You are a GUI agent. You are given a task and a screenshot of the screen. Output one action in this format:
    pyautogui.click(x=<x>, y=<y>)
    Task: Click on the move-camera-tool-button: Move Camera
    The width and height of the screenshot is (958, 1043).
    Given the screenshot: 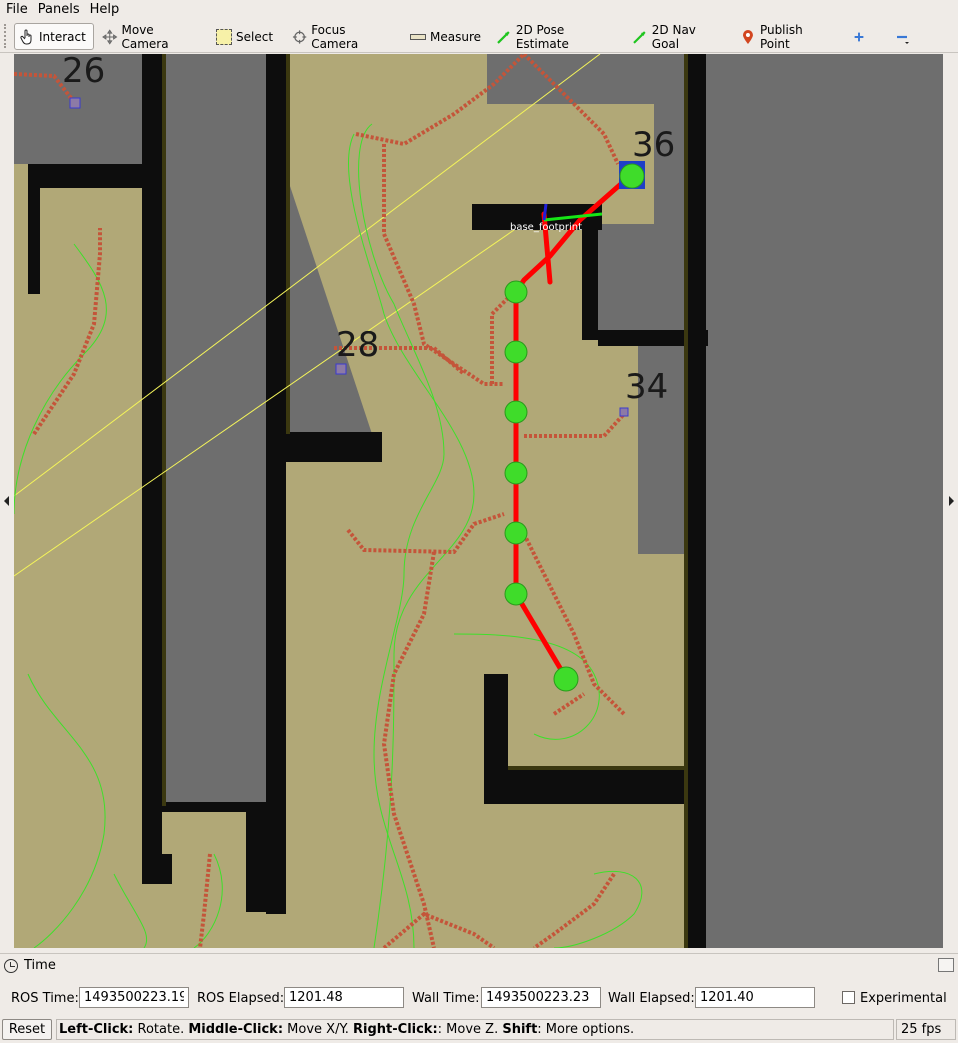 What is the action you would take?
    pyautogui.click(x=150, y=36)
    